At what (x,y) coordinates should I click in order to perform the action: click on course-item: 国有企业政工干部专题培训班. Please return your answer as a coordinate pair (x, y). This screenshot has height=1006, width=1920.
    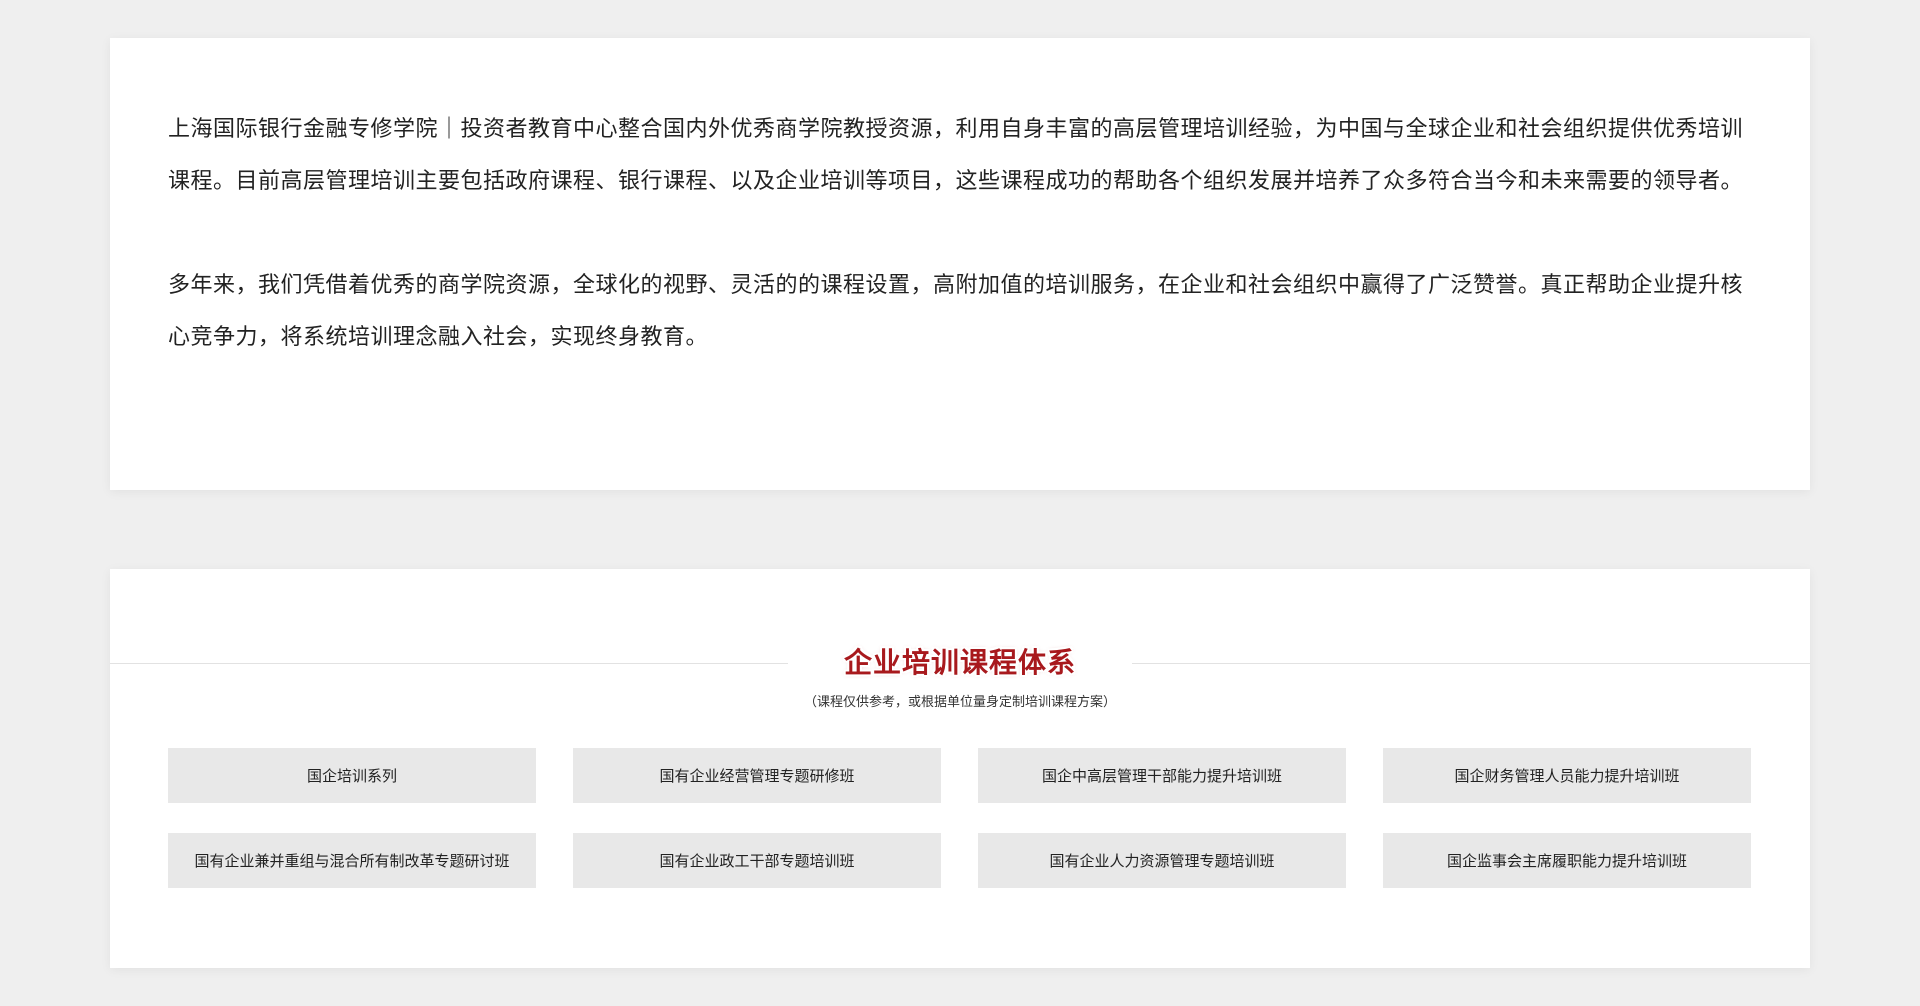
    Looking at the image, I should click on (757, 860).